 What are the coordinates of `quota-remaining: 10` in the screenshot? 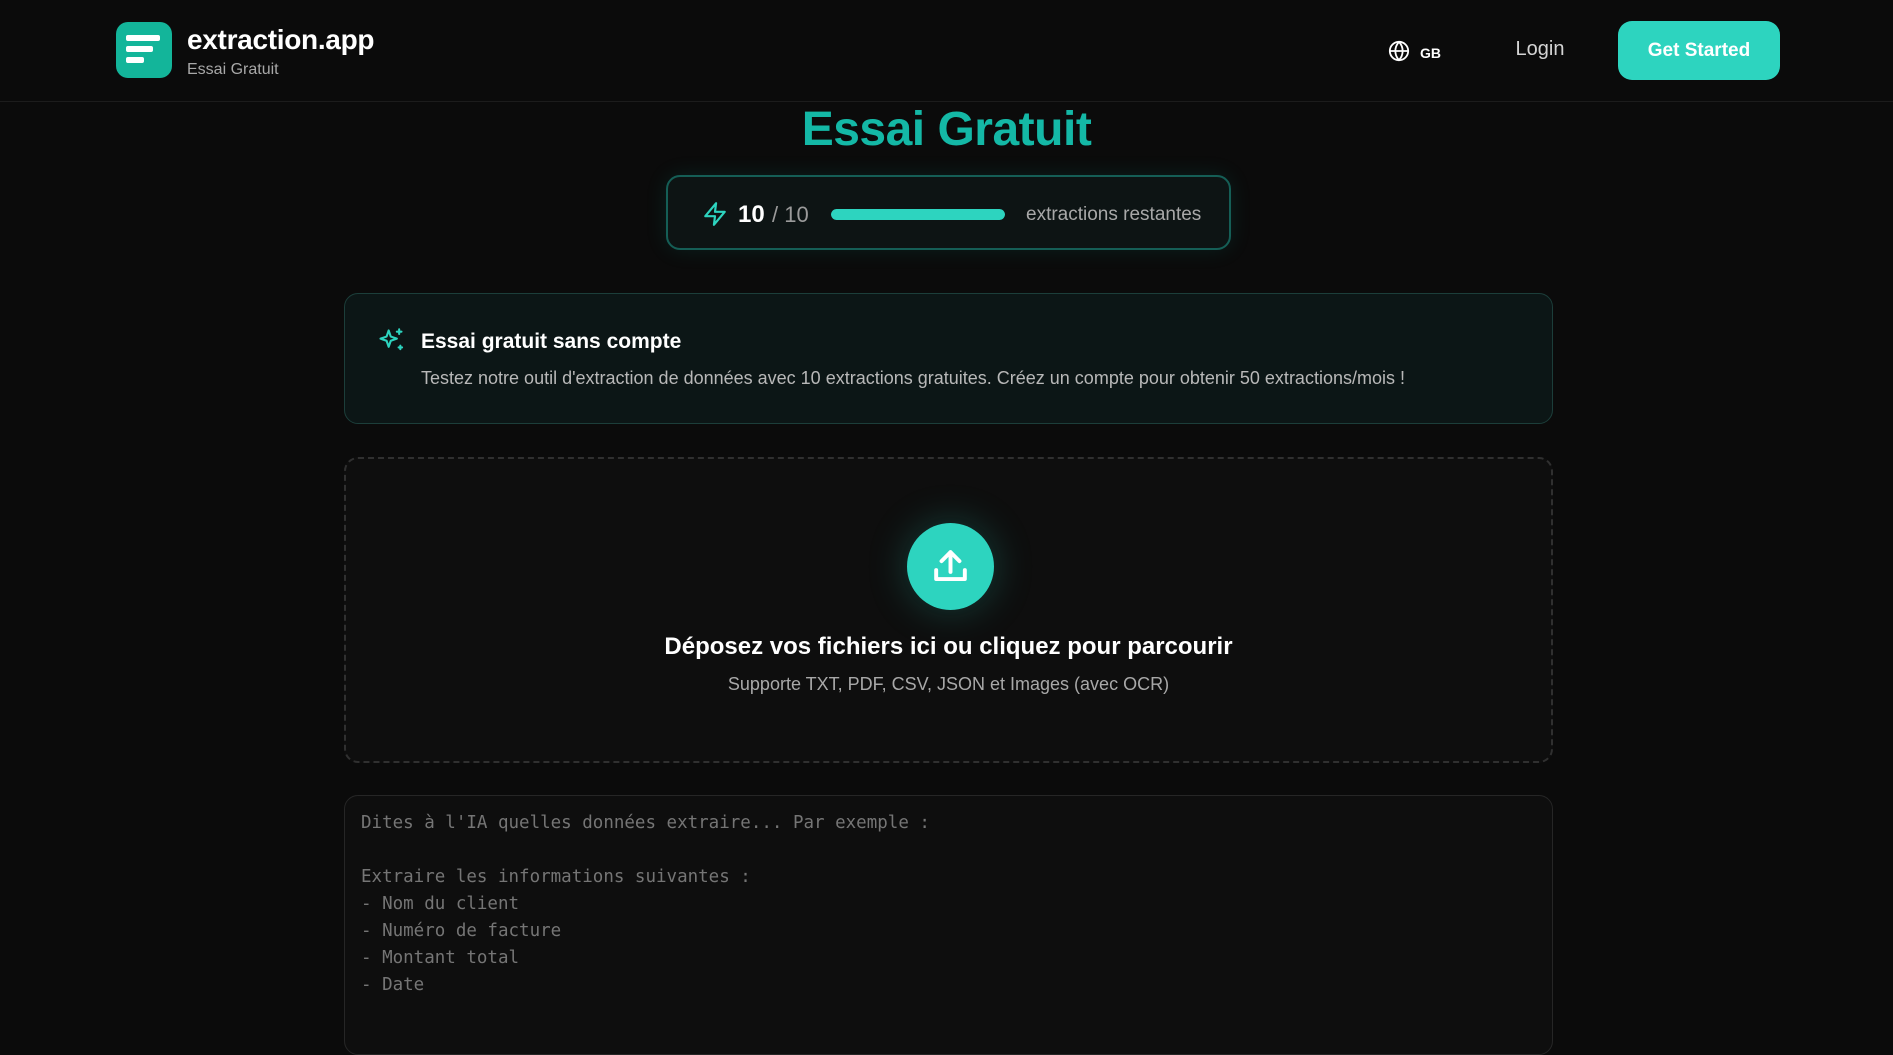 It's located at (751, 214).